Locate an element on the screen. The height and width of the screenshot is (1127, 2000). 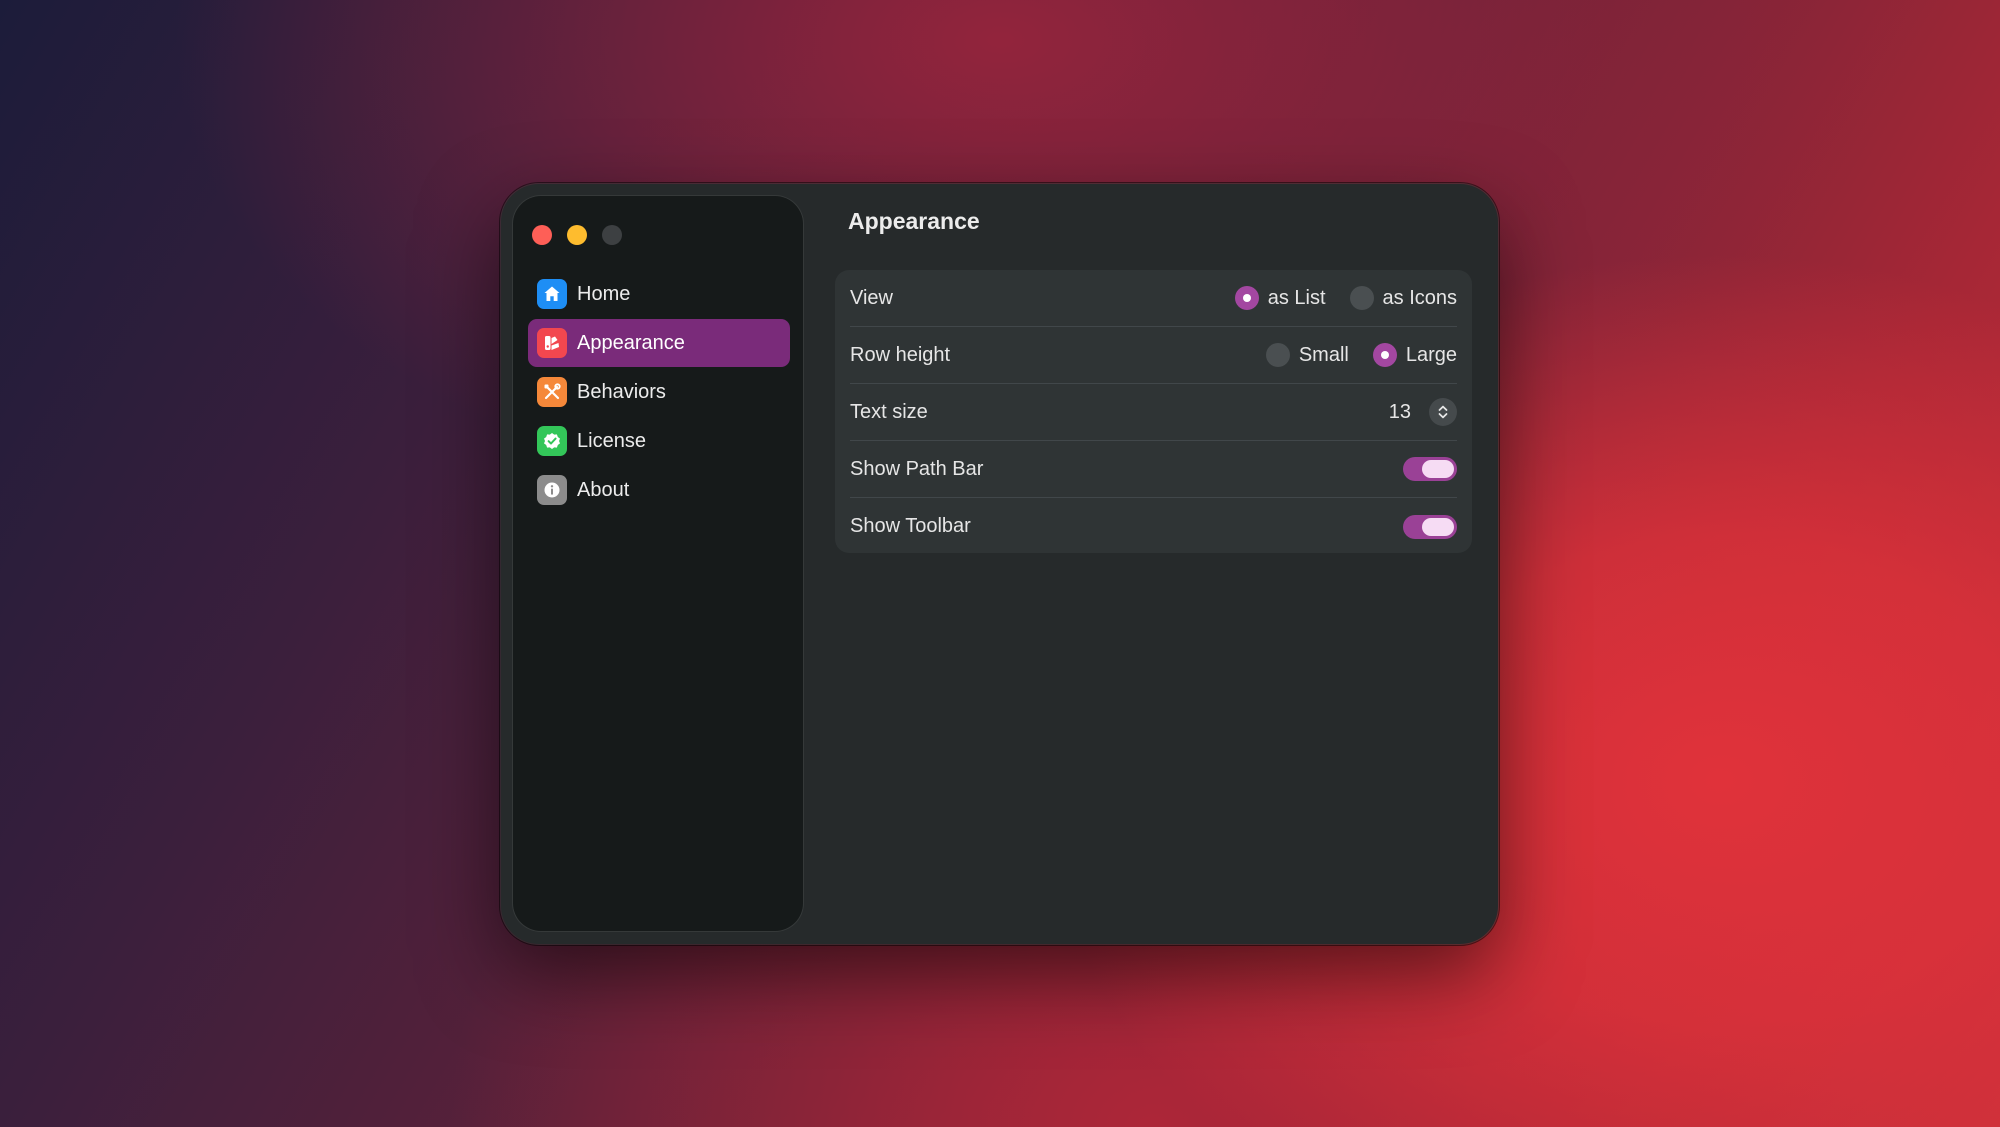
sidebar: Home Appearance Behaviors License About is located at coordinates (658, 563).